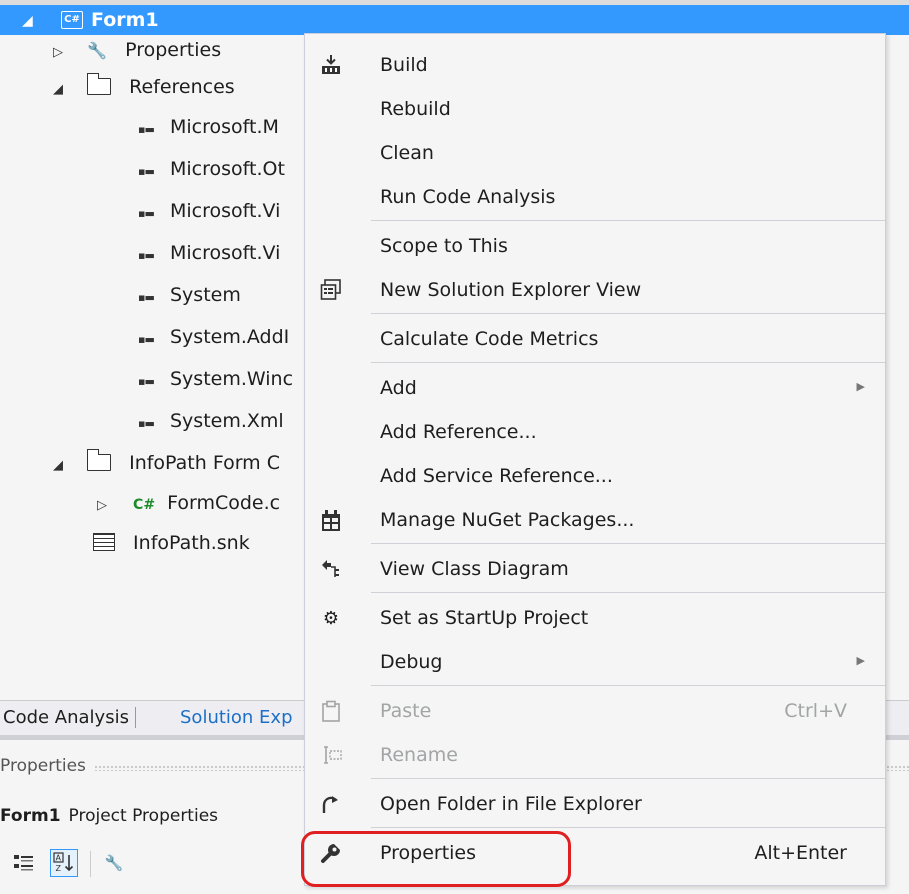 Image resolution: width=909 pixels, height=894 pixels. Describe the element at coordinates (595, 803) in the screenshot. I see `menu-item-open-folder-in-file-explorer: Open Folder in File Explorer` at that location.